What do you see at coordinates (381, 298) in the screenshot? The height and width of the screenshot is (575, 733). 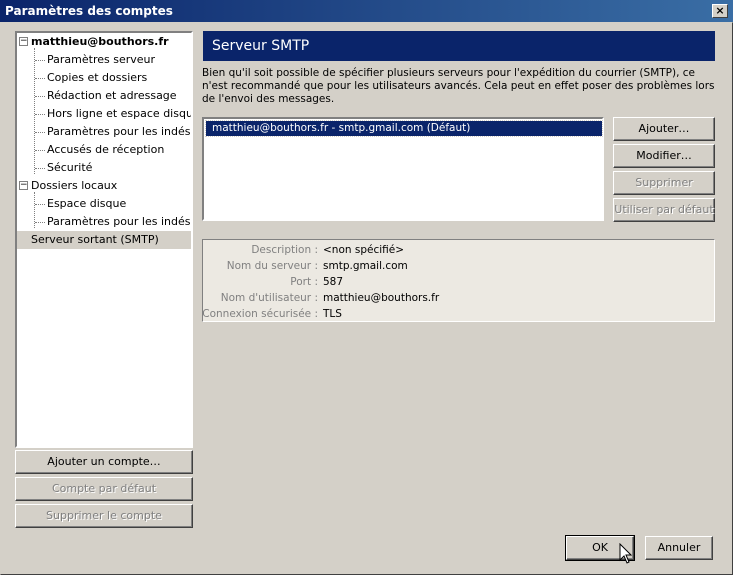 I see `detail-value: matthieu@bouthors.fr` at bounding box center [381, 298].